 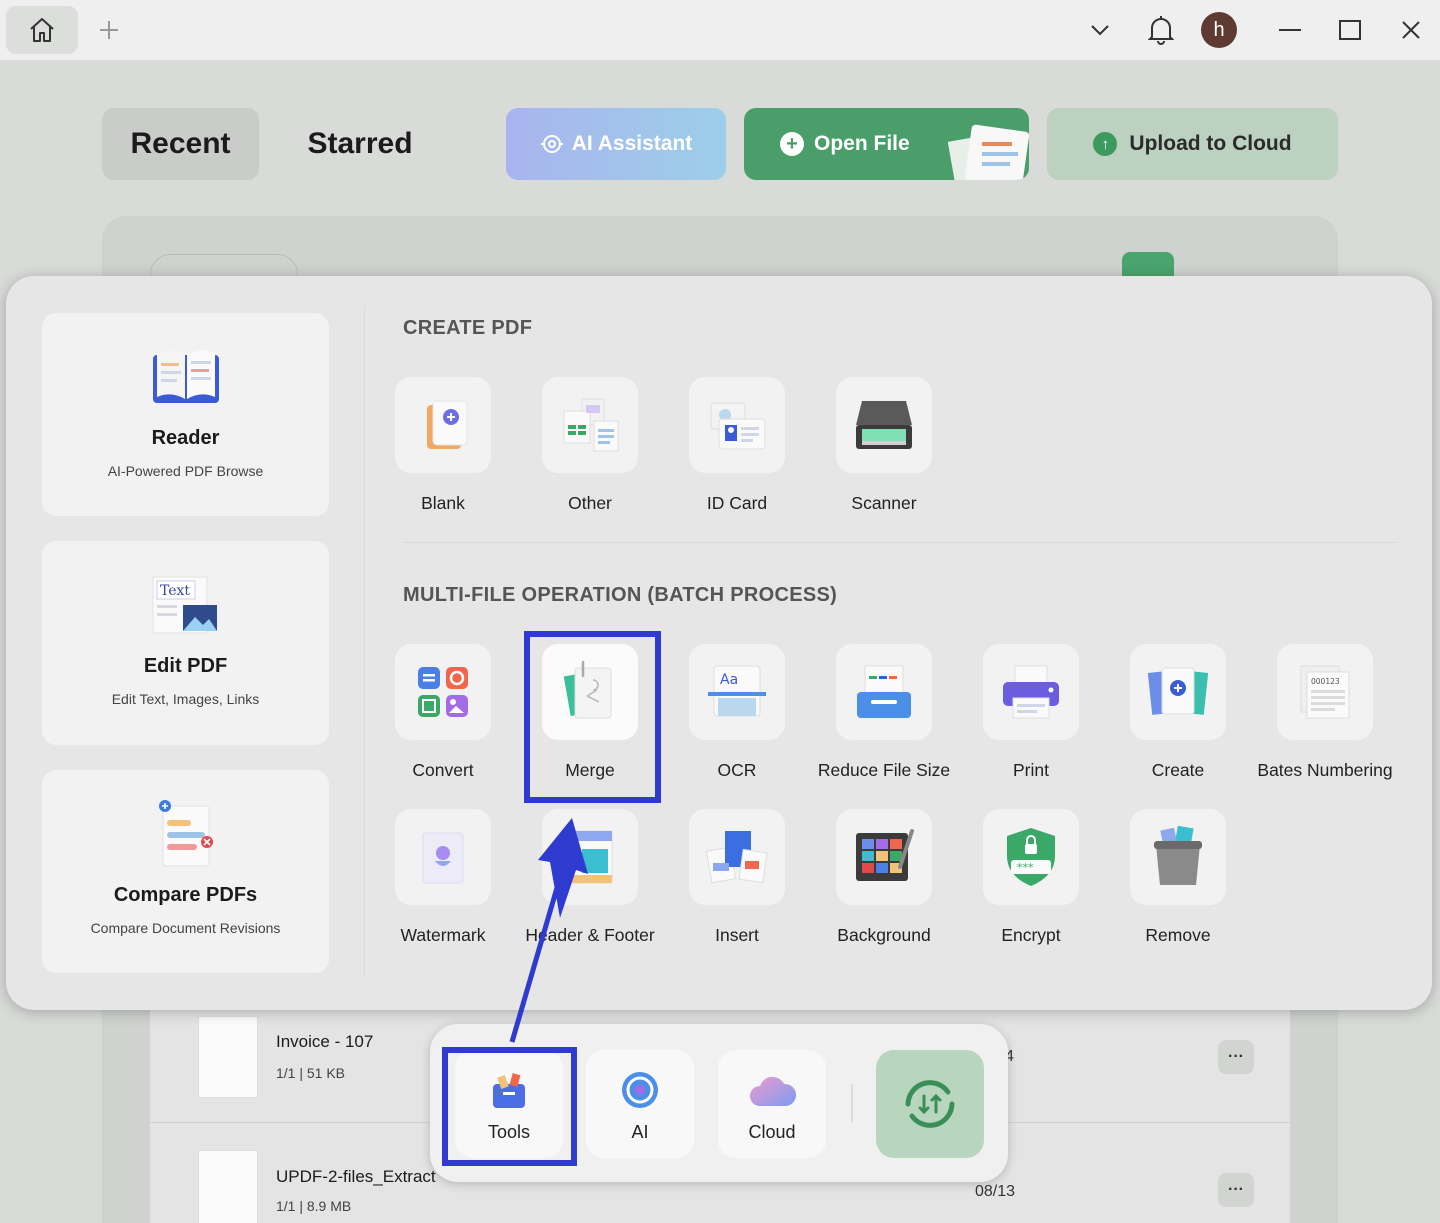 I want to click on title-bar: h, so click(x=720, y=30).